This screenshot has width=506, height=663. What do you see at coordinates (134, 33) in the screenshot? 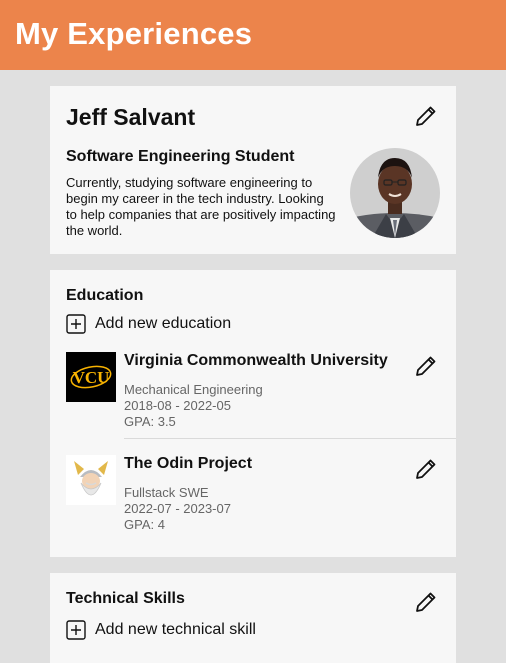
I see `page-title: My Experiences` at bounding box center [134, 33].